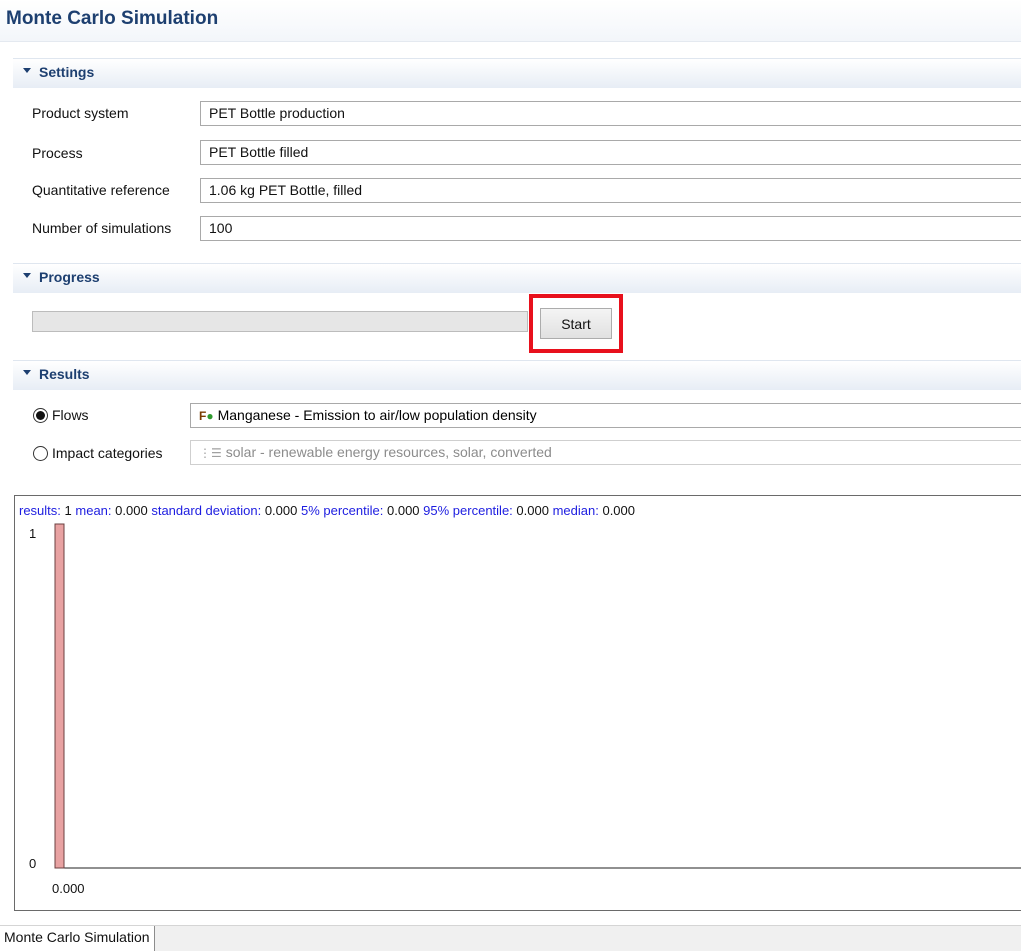  Describe the element at coordinates (610, 152) in the screenshot. I see `process-field: PET Bottle filled` at that location.